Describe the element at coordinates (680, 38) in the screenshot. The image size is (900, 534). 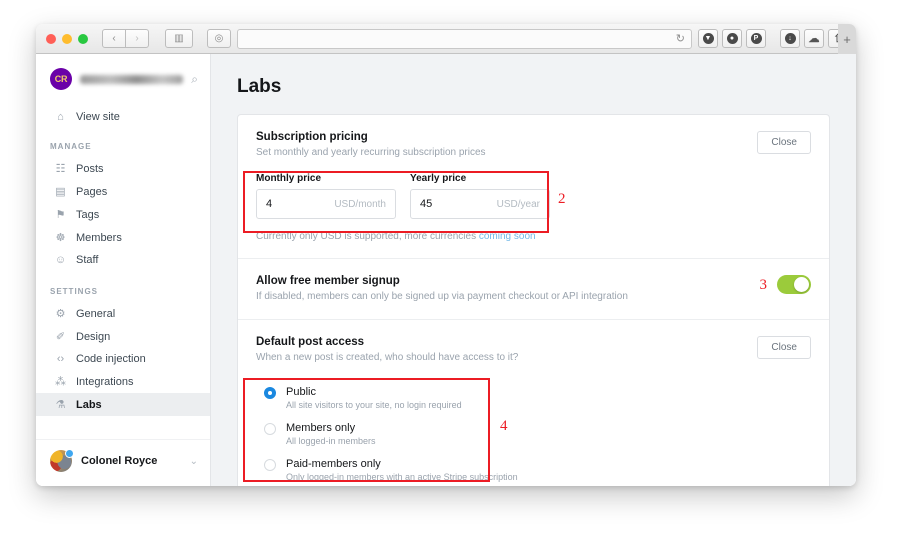
I see `reload-icon: ↻` at that location.